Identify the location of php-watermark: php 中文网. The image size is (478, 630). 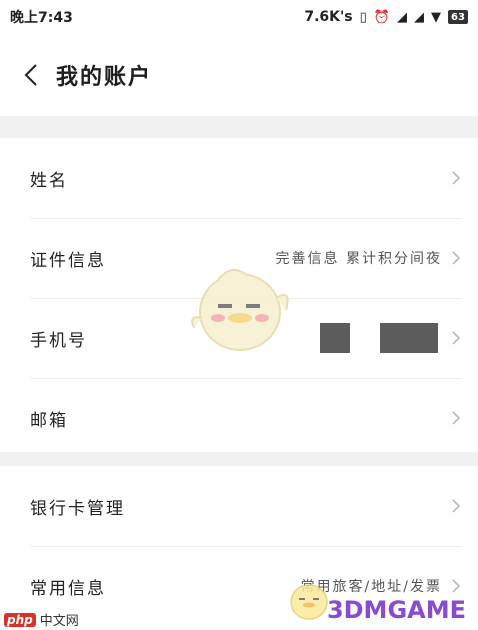
(41, 619).